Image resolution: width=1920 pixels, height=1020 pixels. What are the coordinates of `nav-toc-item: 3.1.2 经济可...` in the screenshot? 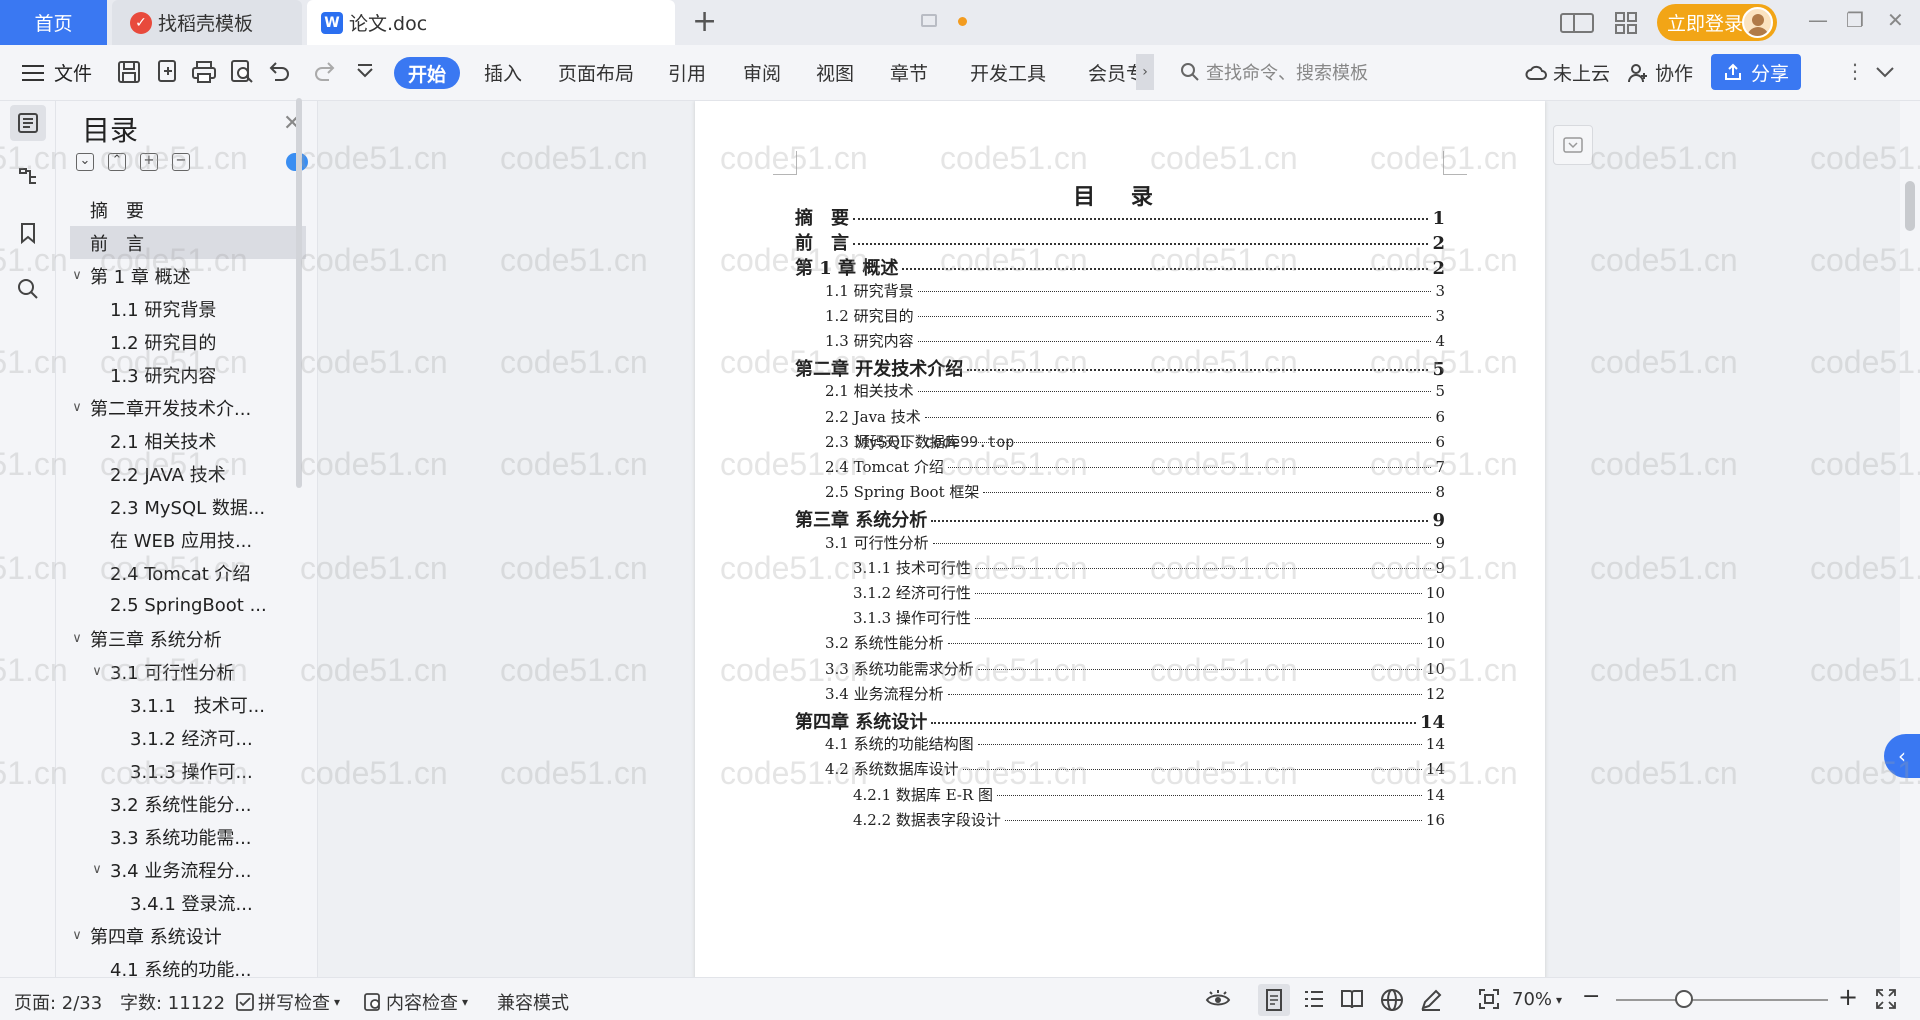 It's located at (188, 737).